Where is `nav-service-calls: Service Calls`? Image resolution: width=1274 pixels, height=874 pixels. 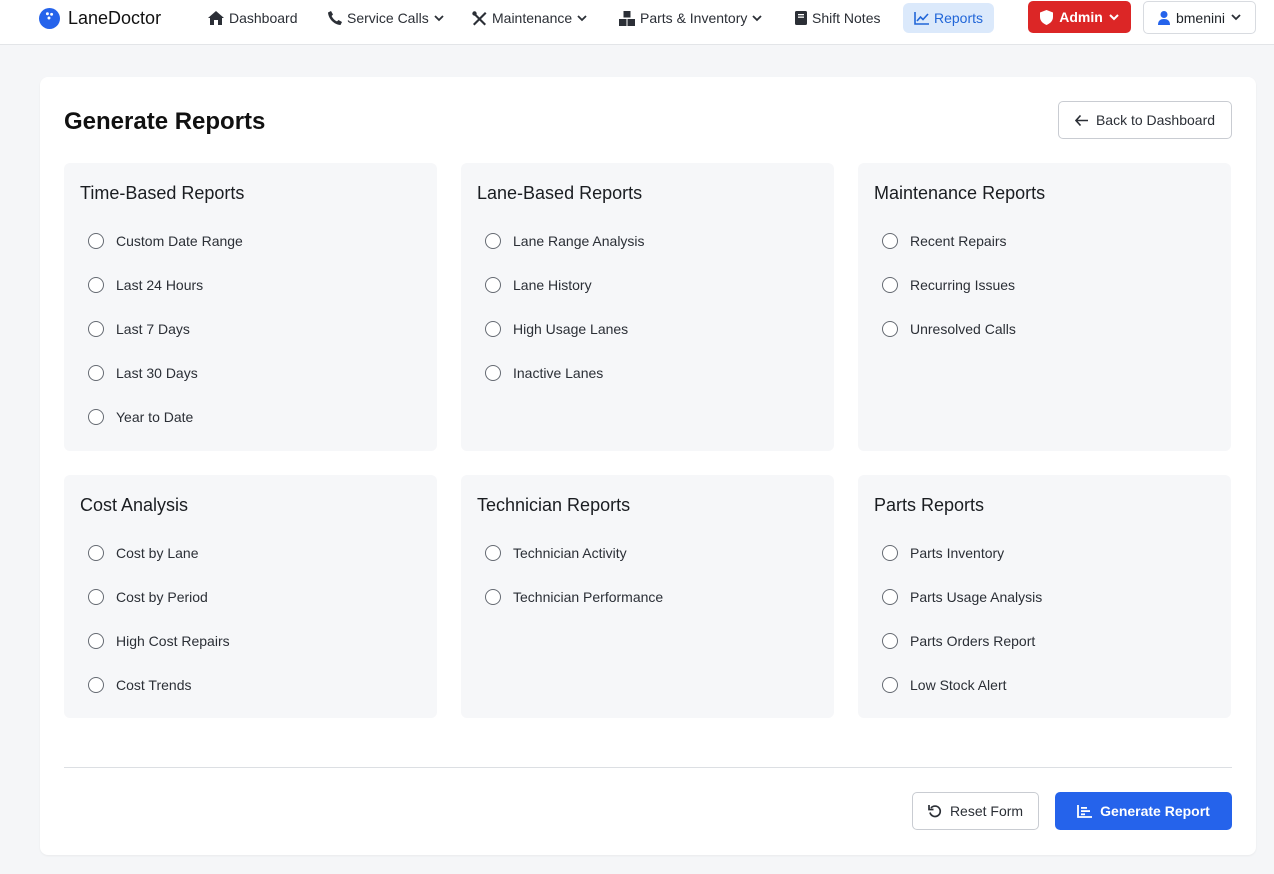 nav-service-calls: Service Calls is located at coordinates (386, 18).